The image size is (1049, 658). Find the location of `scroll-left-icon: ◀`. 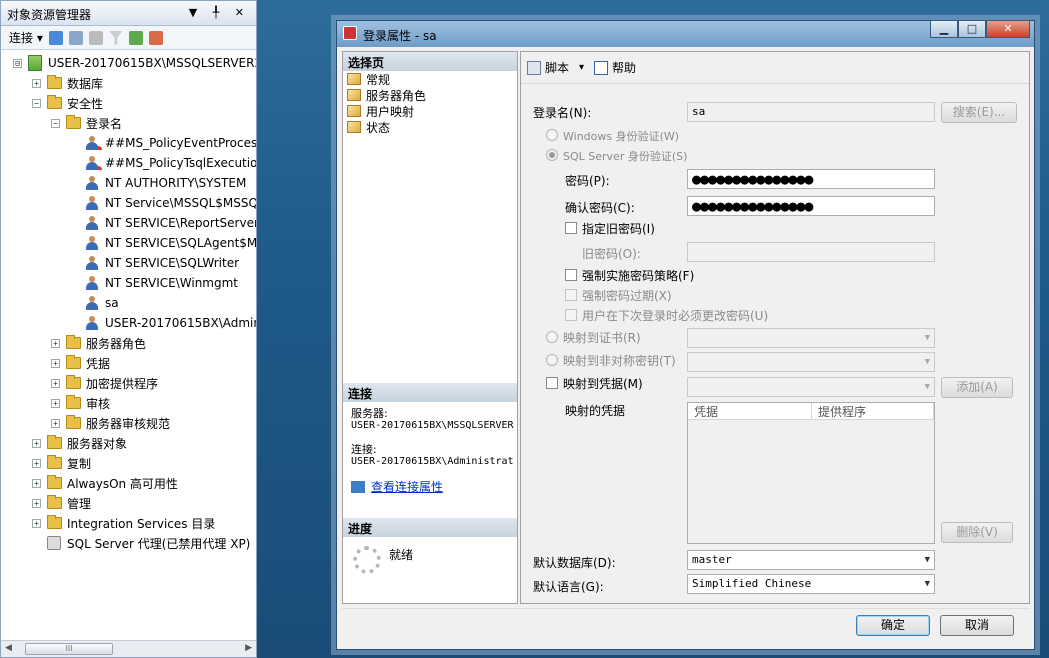

scroll-left-icon: ◀ is located at coordinates (8, 648).